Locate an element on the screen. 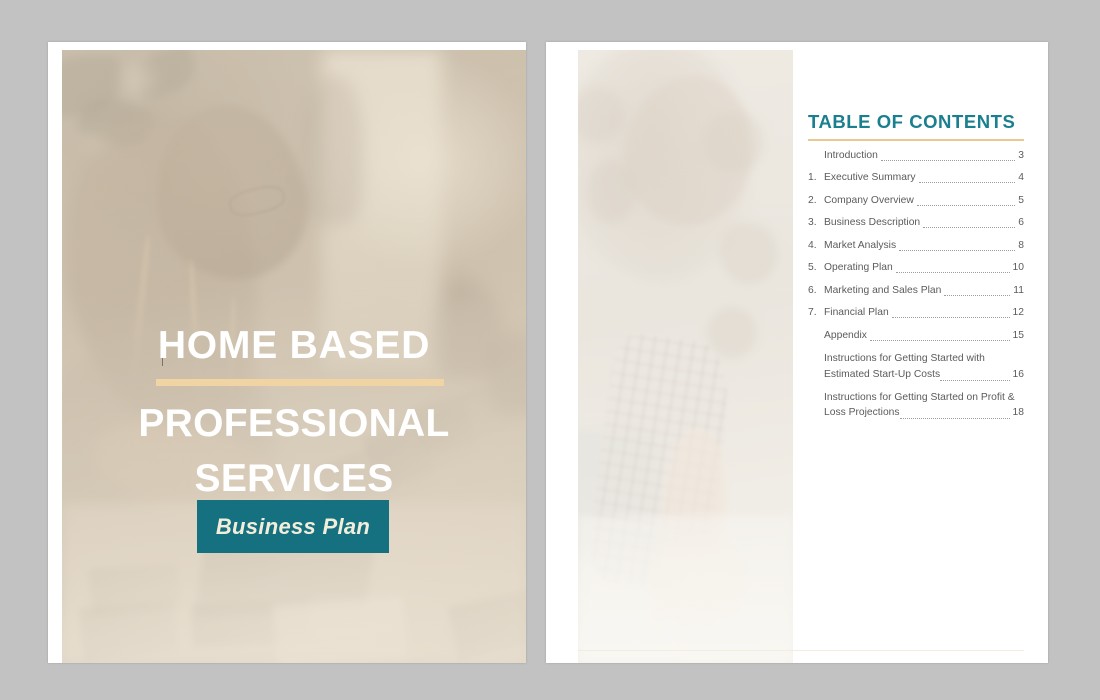  toc-entry: 4. Market Analysis 8 is located at coordinates (916, 246).